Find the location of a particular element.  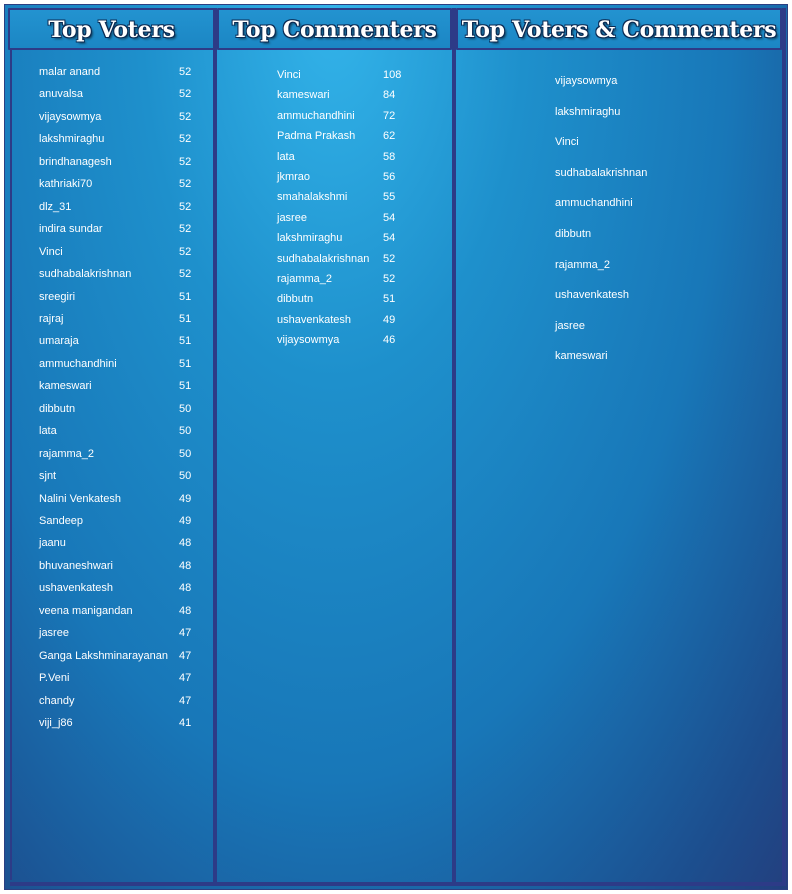

top-voters-title: Top Voters is located at coordinates (111, 30).